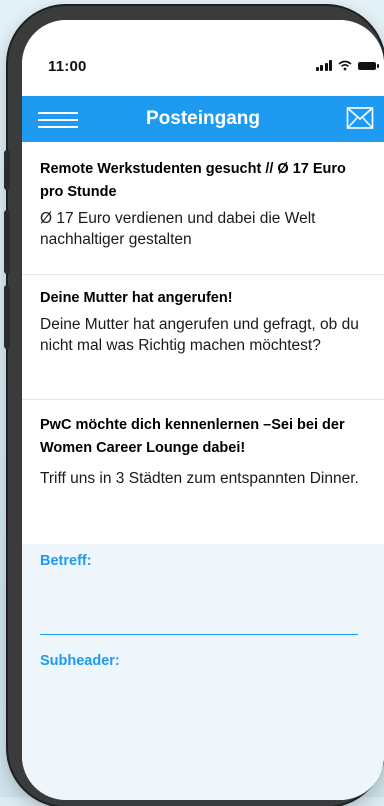  What do you see at coordinates (7, 242) in the screenshot?
I see `volume-up-button` at bounding box center [7, 242].